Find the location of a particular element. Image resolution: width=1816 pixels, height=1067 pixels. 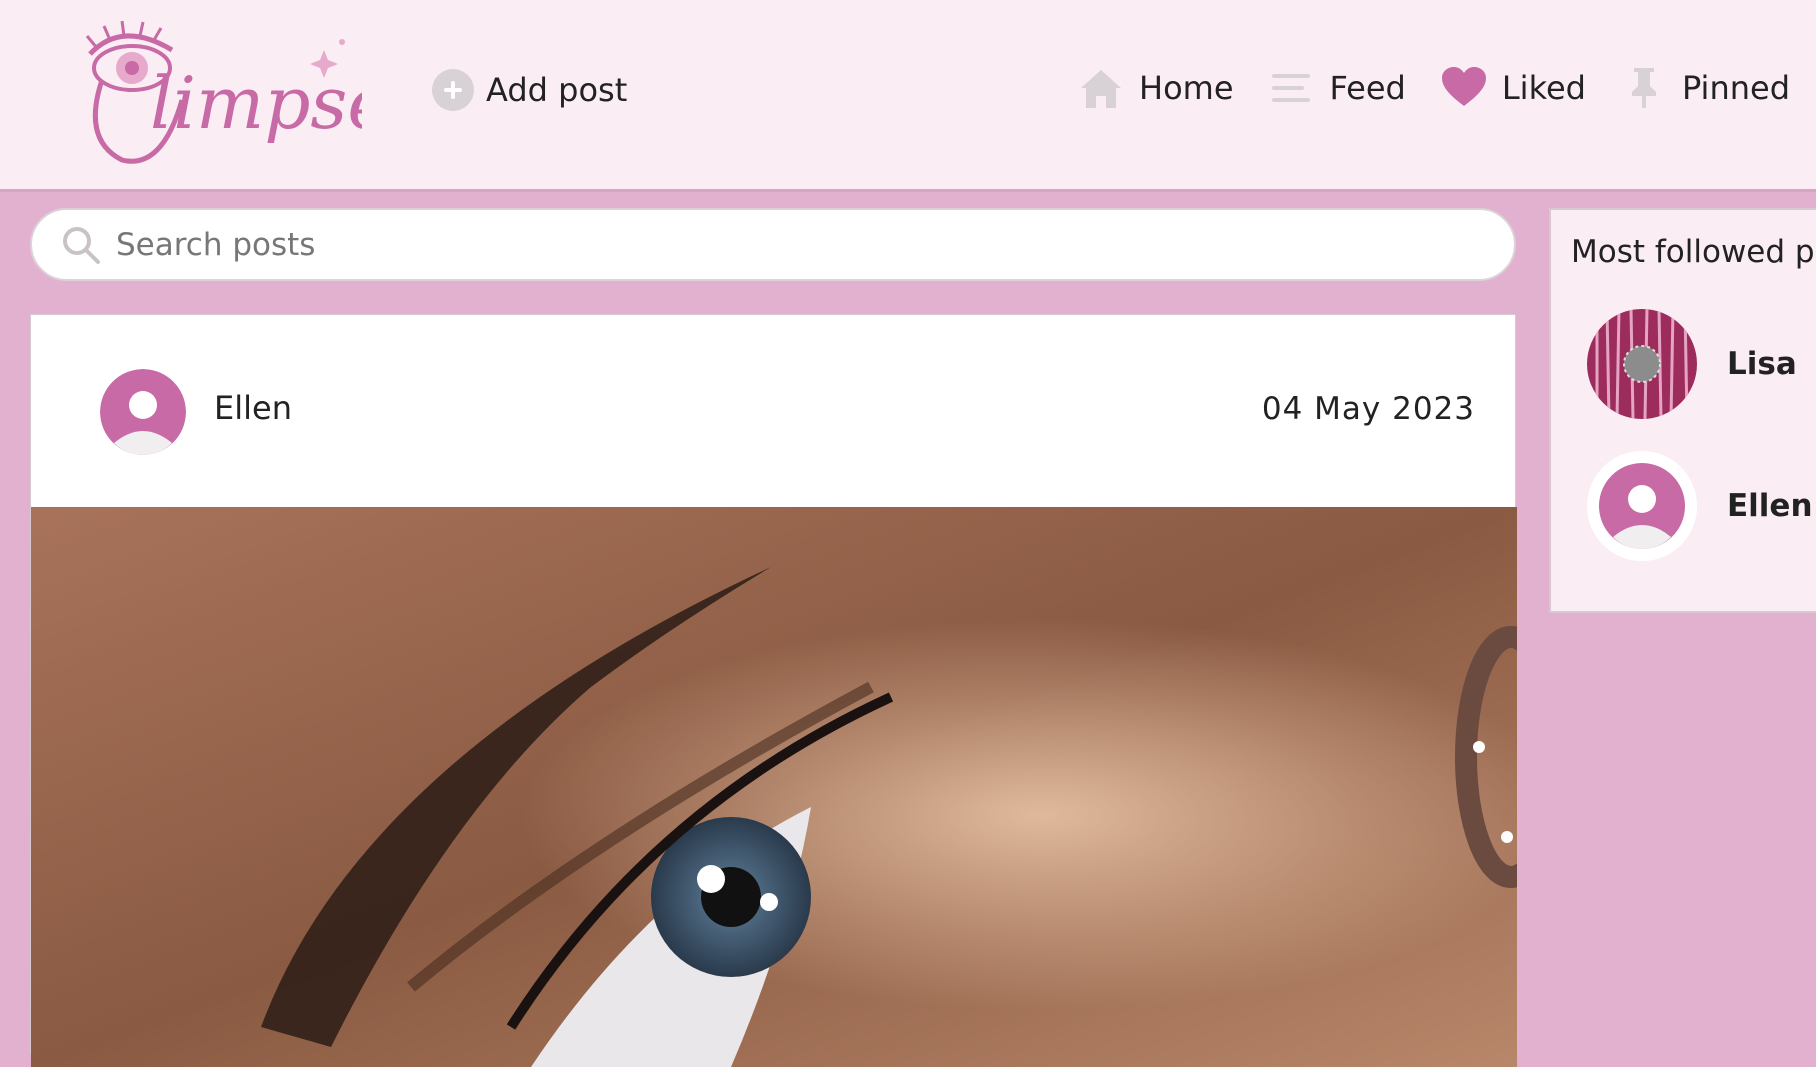

nav-liked-label: Liked is located at coordinates (1543, 88).